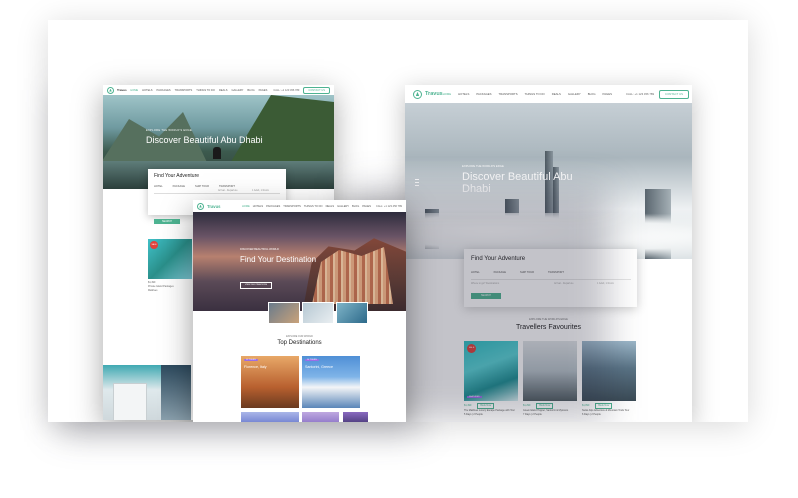  What do you see at coordinates (259, 249) in the screenshot?
I see `hero-kicker: DISCOVER BEAUTIFUL WORLD` at bounding box center [259, 249].